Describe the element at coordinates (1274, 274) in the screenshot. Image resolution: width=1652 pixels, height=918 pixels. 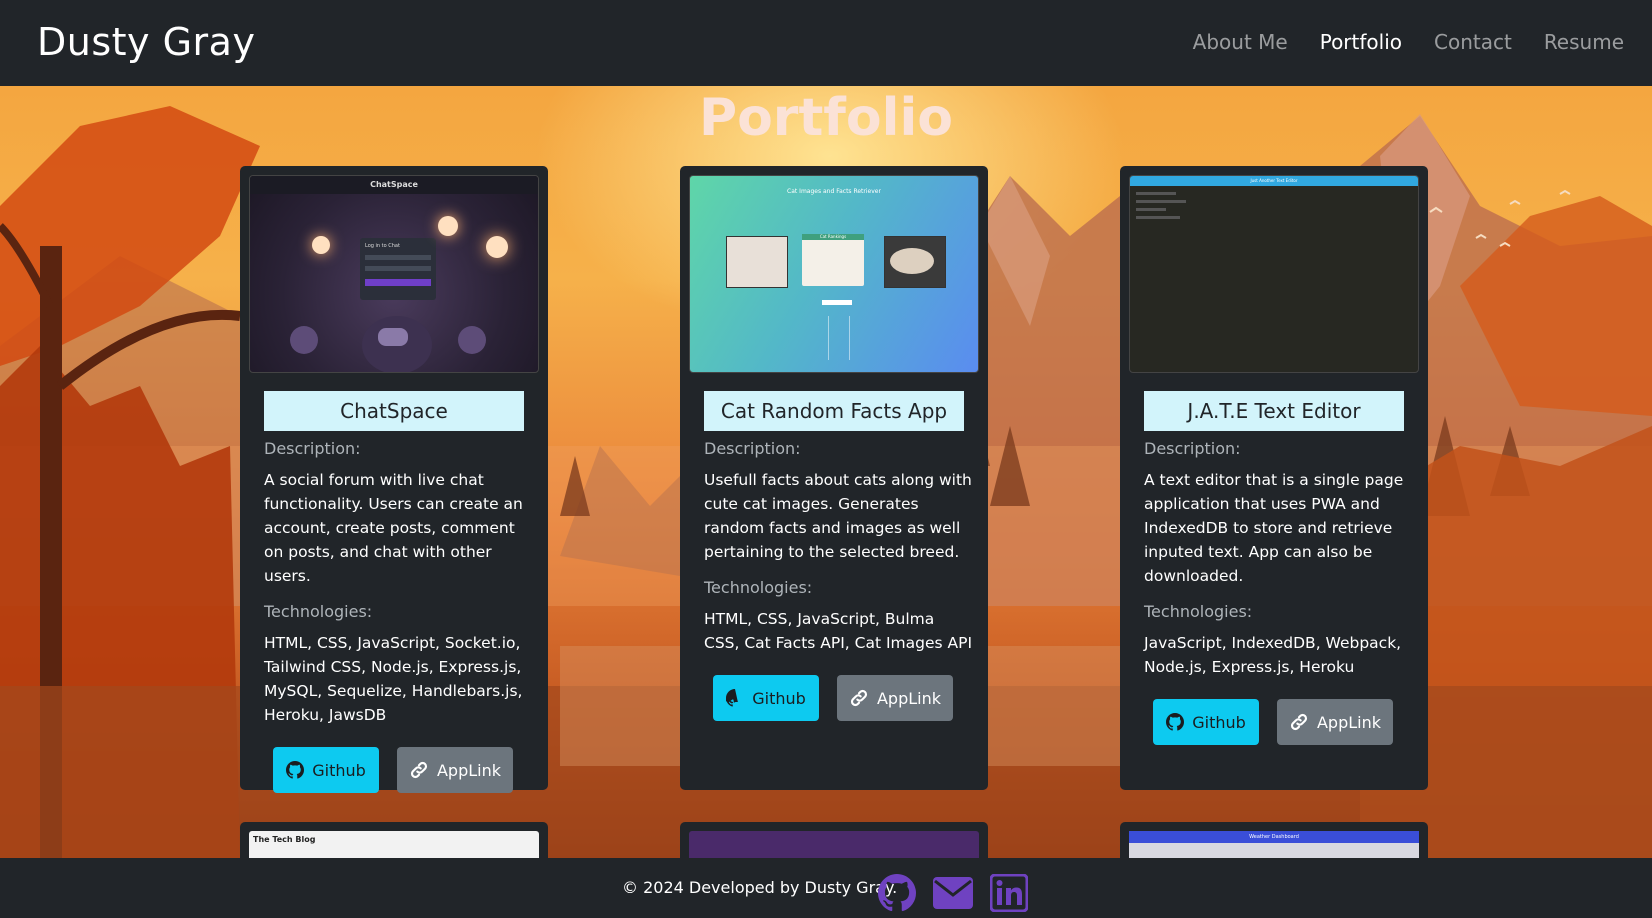
I see `project-screenshot: Just Another Text Editor` at that location.